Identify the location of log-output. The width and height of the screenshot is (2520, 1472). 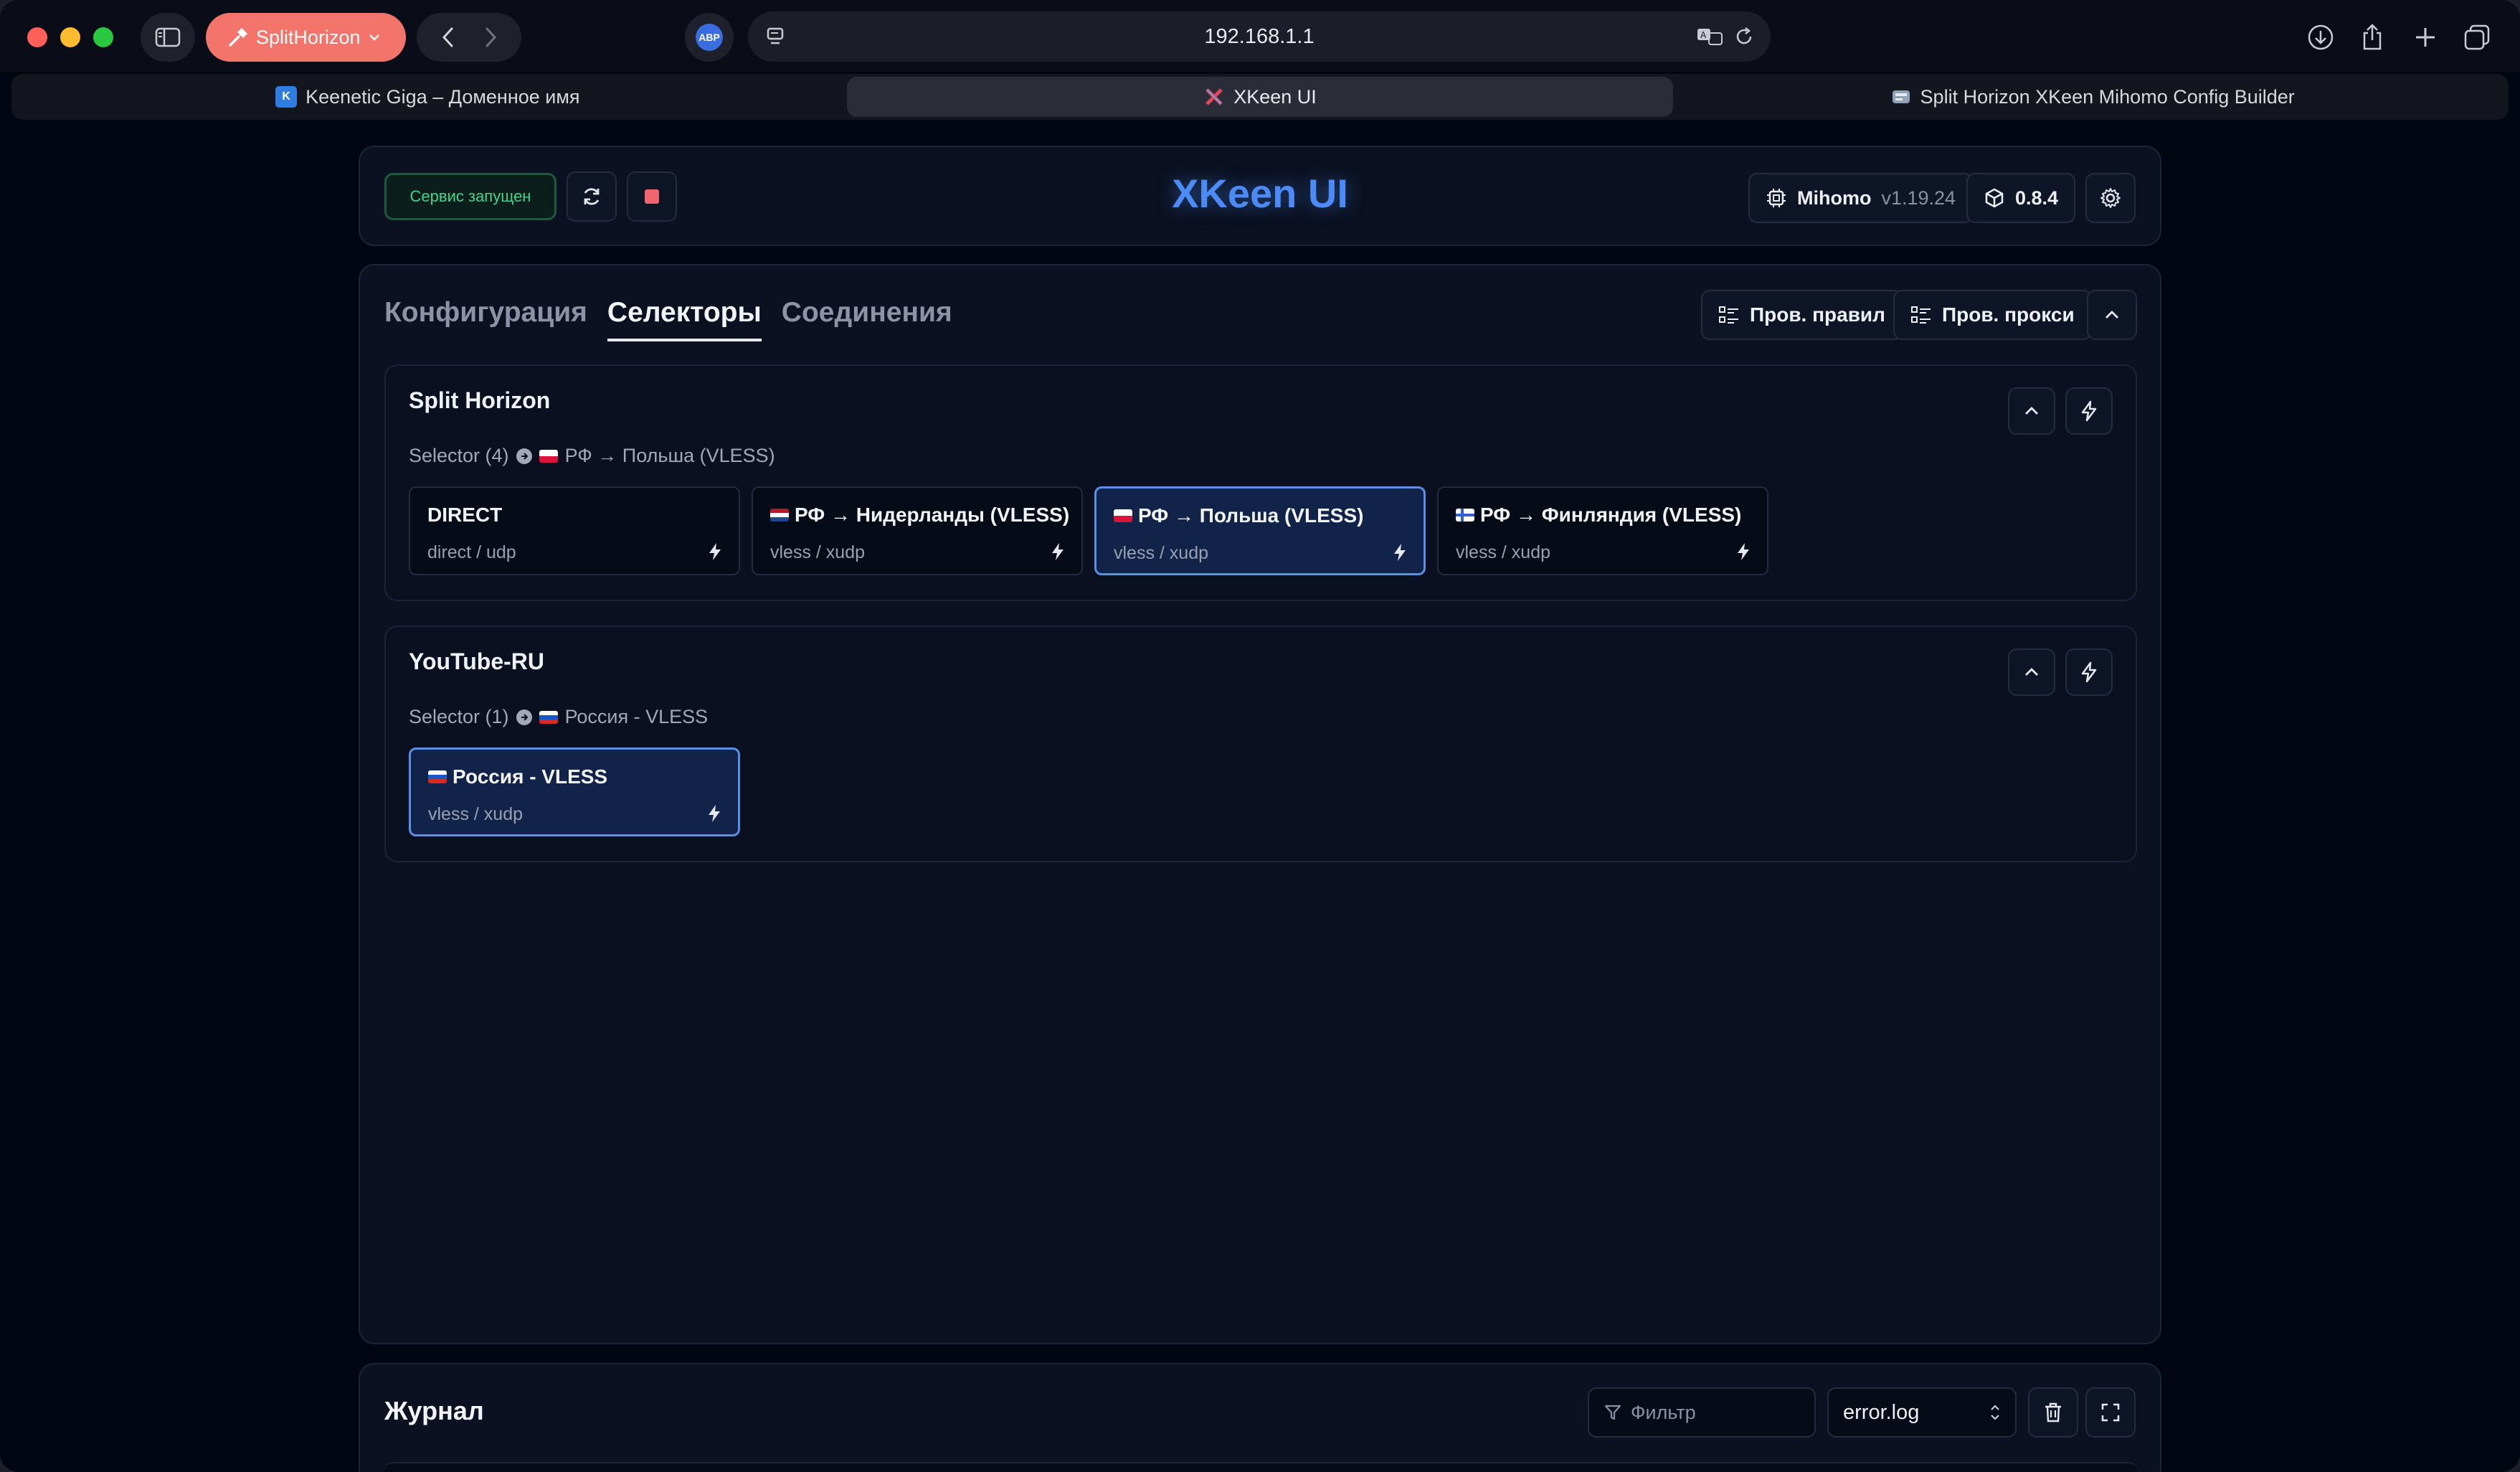
(1260, 1467).